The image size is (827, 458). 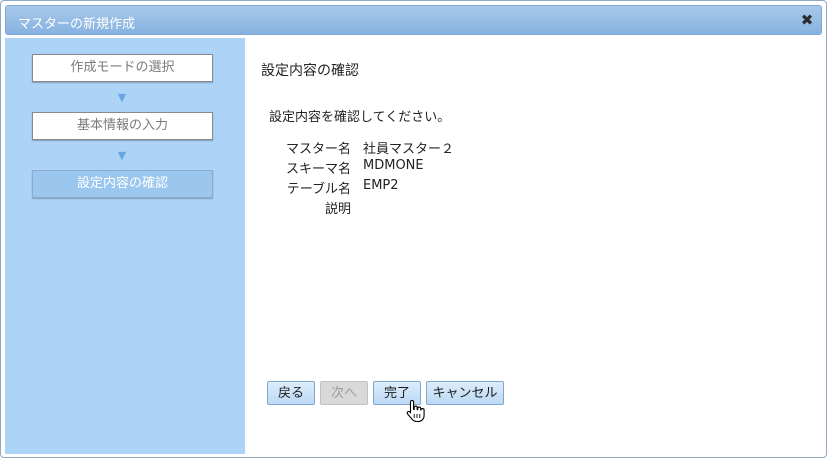 I want to click on instruction-text: 設定内容を確認してください。, so click(x=360, y=117).